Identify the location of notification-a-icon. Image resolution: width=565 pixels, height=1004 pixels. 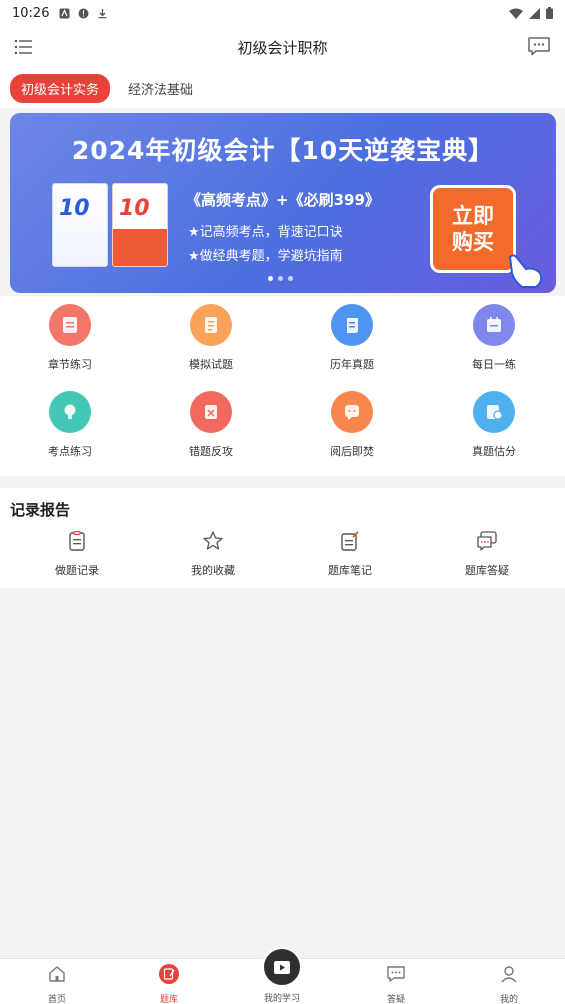
(64, 13).